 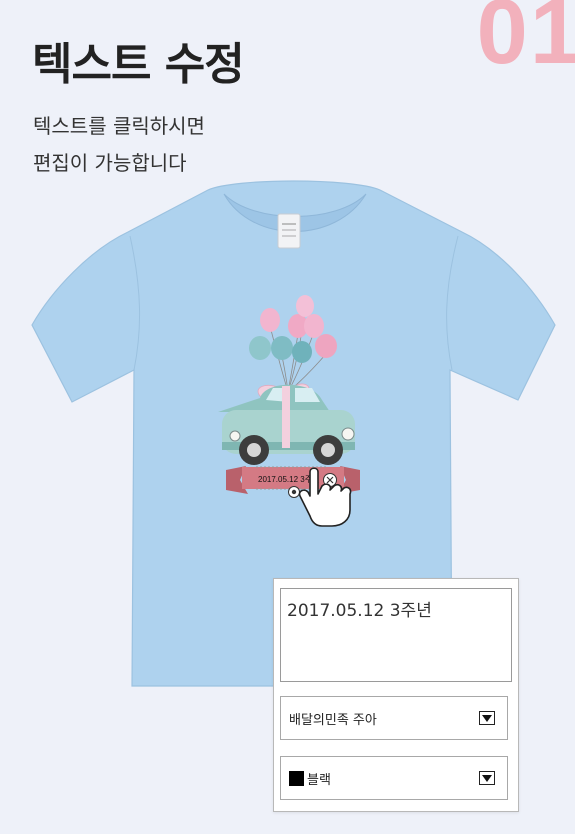 I want to click on rotate-handle-icon, so click(x=294, y=492).